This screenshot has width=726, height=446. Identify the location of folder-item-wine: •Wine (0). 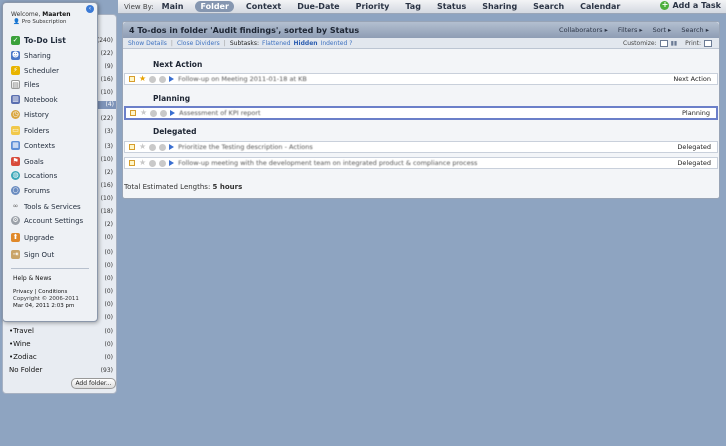
(61, 344).